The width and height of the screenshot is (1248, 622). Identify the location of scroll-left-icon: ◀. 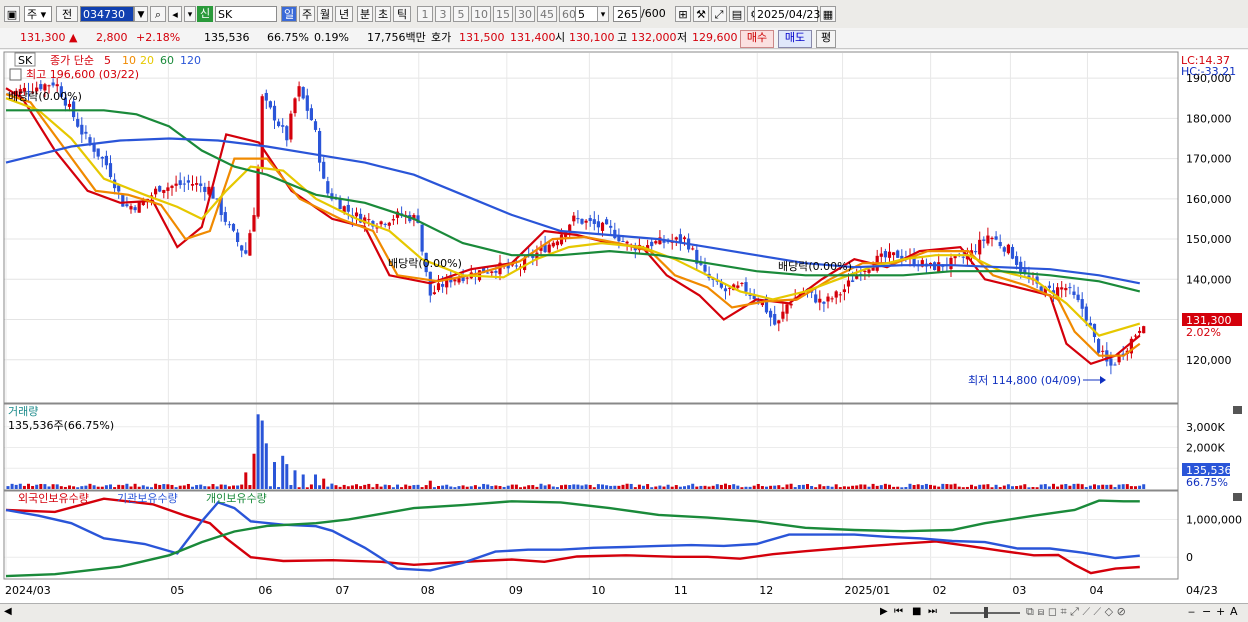
(8, 611).